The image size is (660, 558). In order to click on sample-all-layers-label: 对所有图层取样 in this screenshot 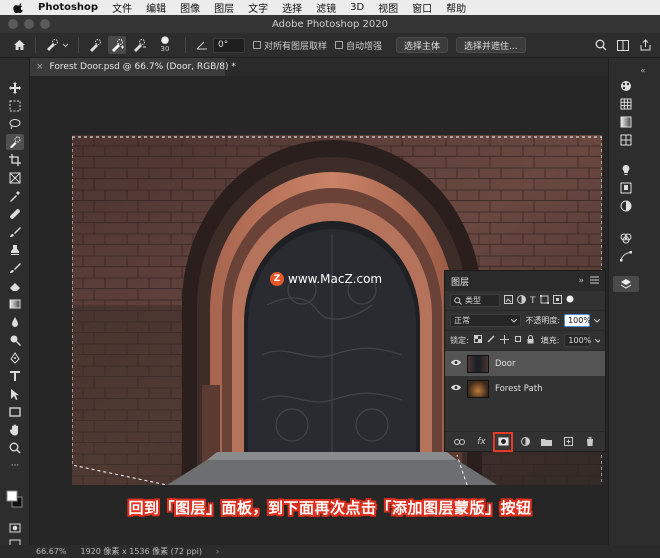, I will do `click(296, 46)`.